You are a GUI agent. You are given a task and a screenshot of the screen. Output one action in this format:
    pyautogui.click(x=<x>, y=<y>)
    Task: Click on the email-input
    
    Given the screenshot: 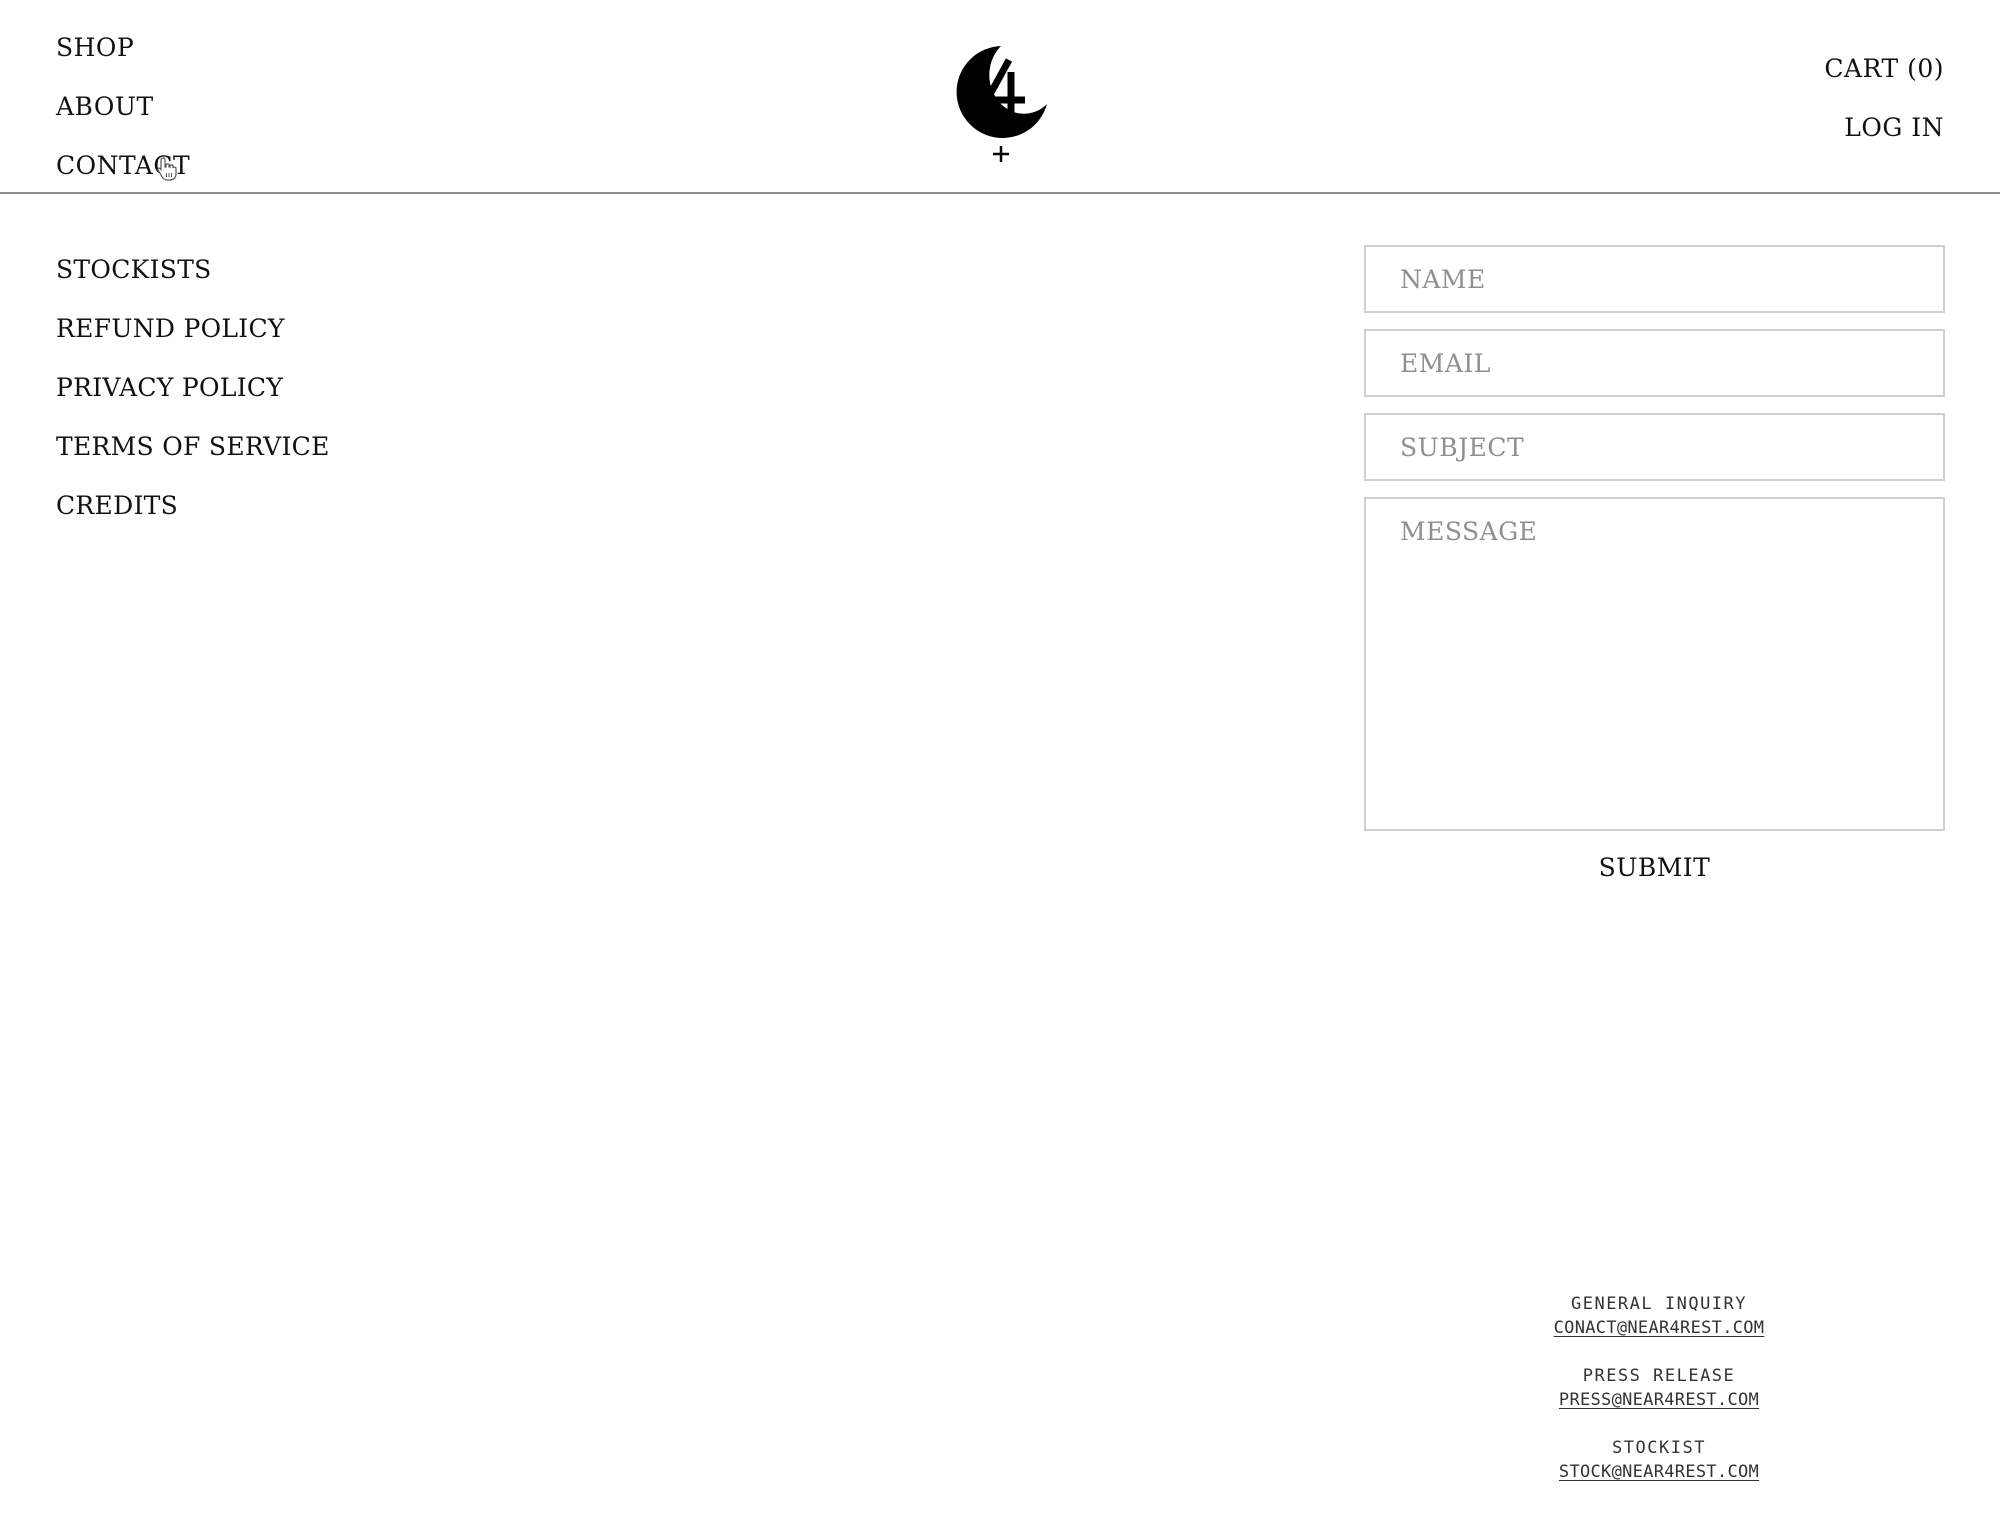 What is the action you would take?
    pyautogui.click(x=1654, y=363)
    